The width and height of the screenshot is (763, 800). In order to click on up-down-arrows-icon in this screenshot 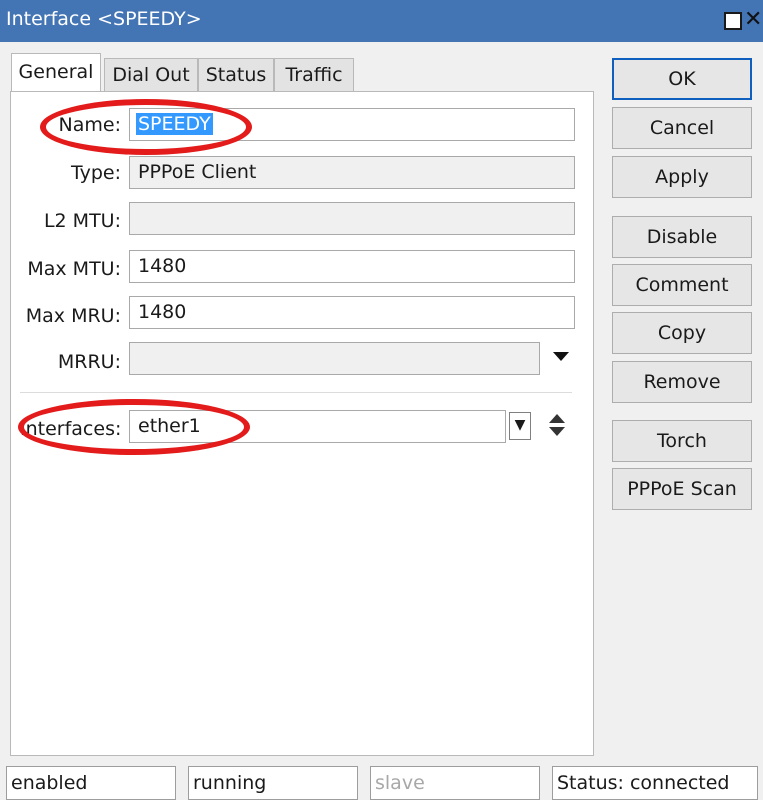, I will do `click(557, 426)`.